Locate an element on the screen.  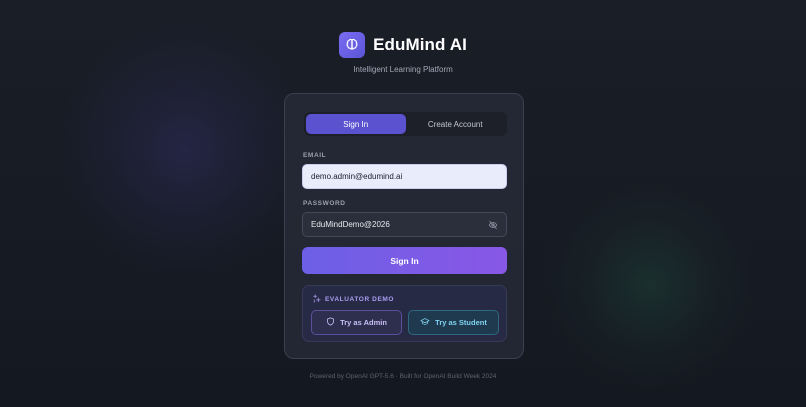
email-value: demo.admin@edumind.ai is located at coordinates (357, 176).